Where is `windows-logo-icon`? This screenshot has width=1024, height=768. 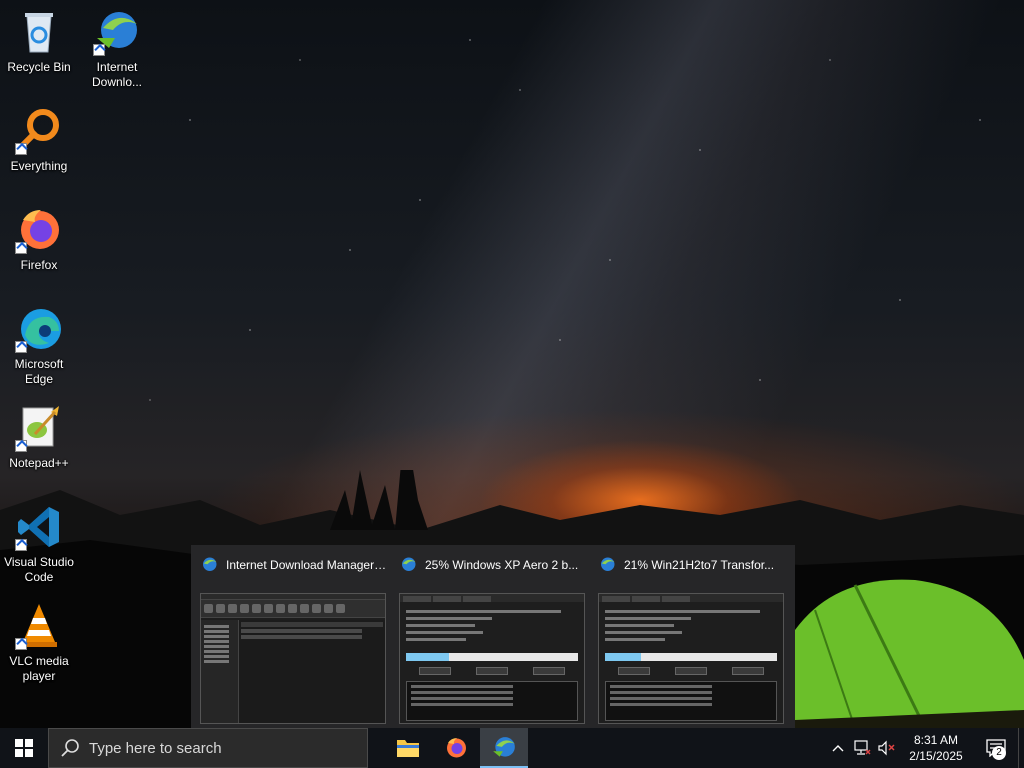
windows-logo-icon is located at coordinates (24, 748).